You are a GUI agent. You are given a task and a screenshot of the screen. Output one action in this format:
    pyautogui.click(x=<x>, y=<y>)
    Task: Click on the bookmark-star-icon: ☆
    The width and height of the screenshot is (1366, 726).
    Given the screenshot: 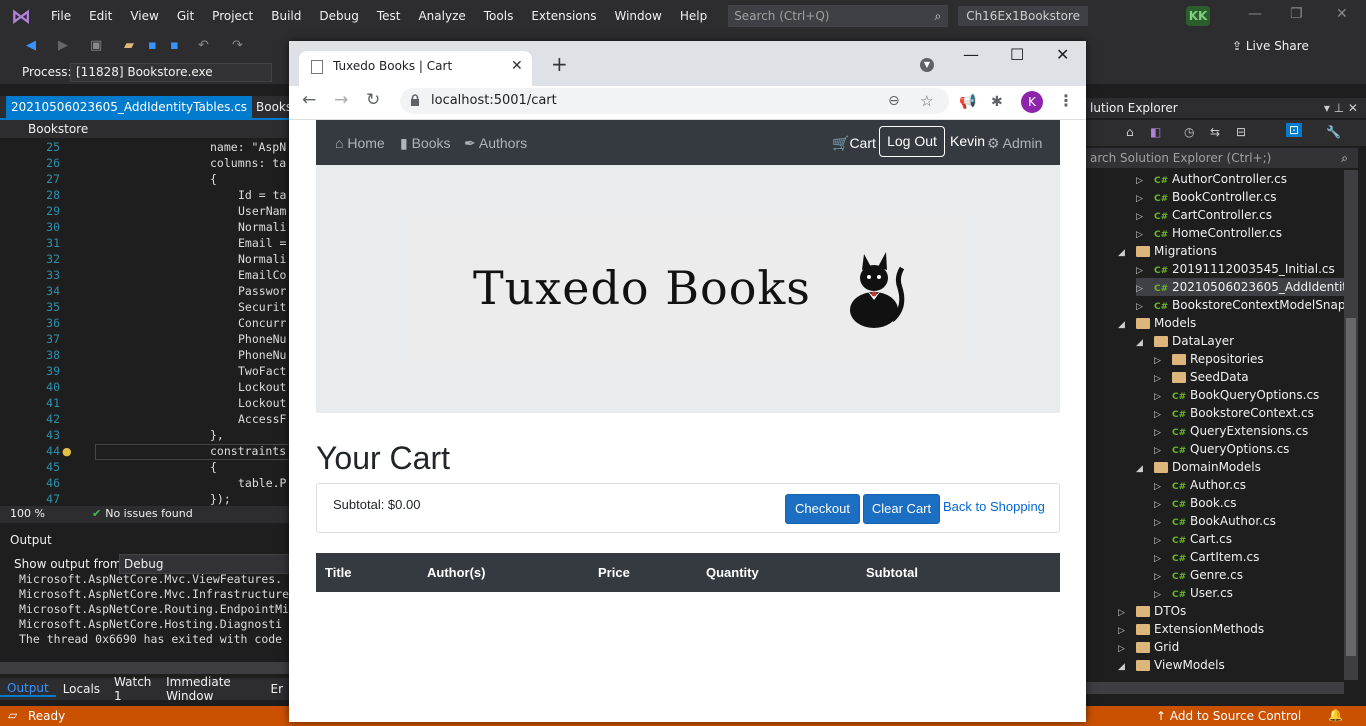 What is the action you would take?
    pyautogui.click(x=926, y=101)
    